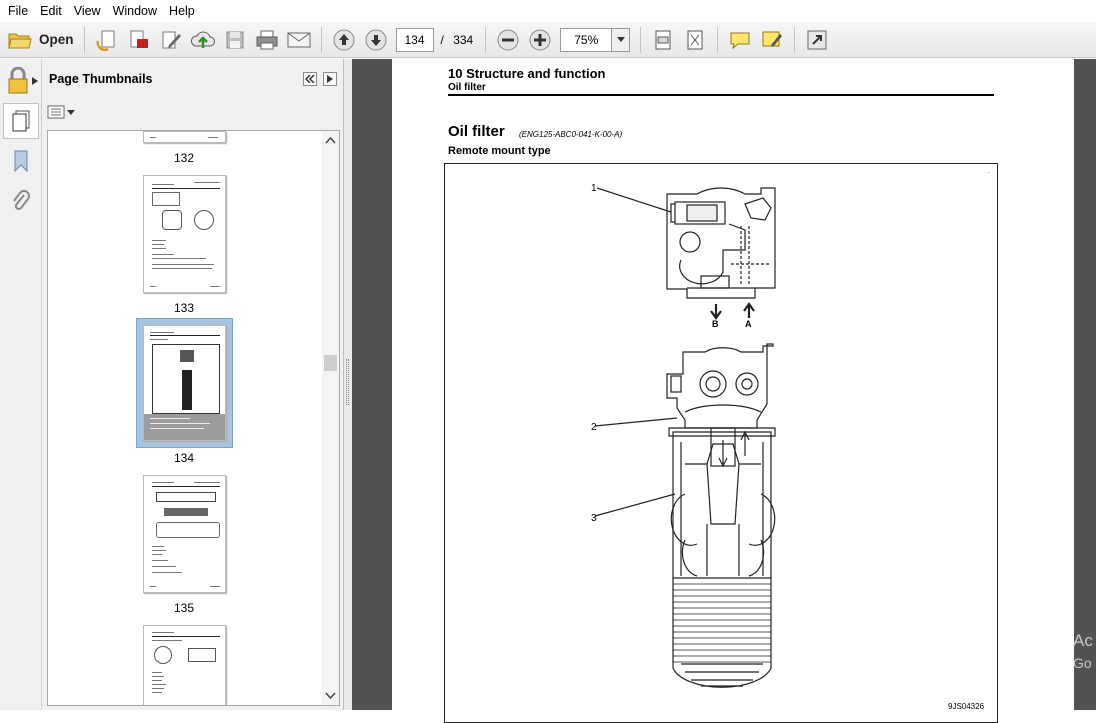 The image size is (1096, 723). Describe the element at coordinates (508, 40) in the screenshot. I see `zoom-out-button` at that location.